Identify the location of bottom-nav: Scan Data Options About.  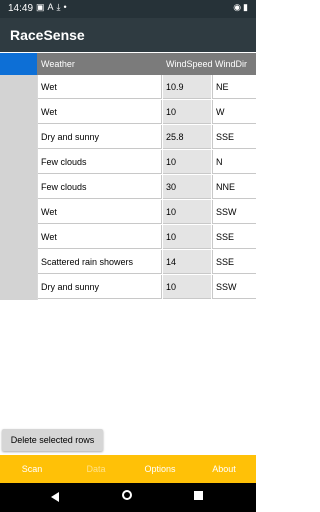
(128, 469).